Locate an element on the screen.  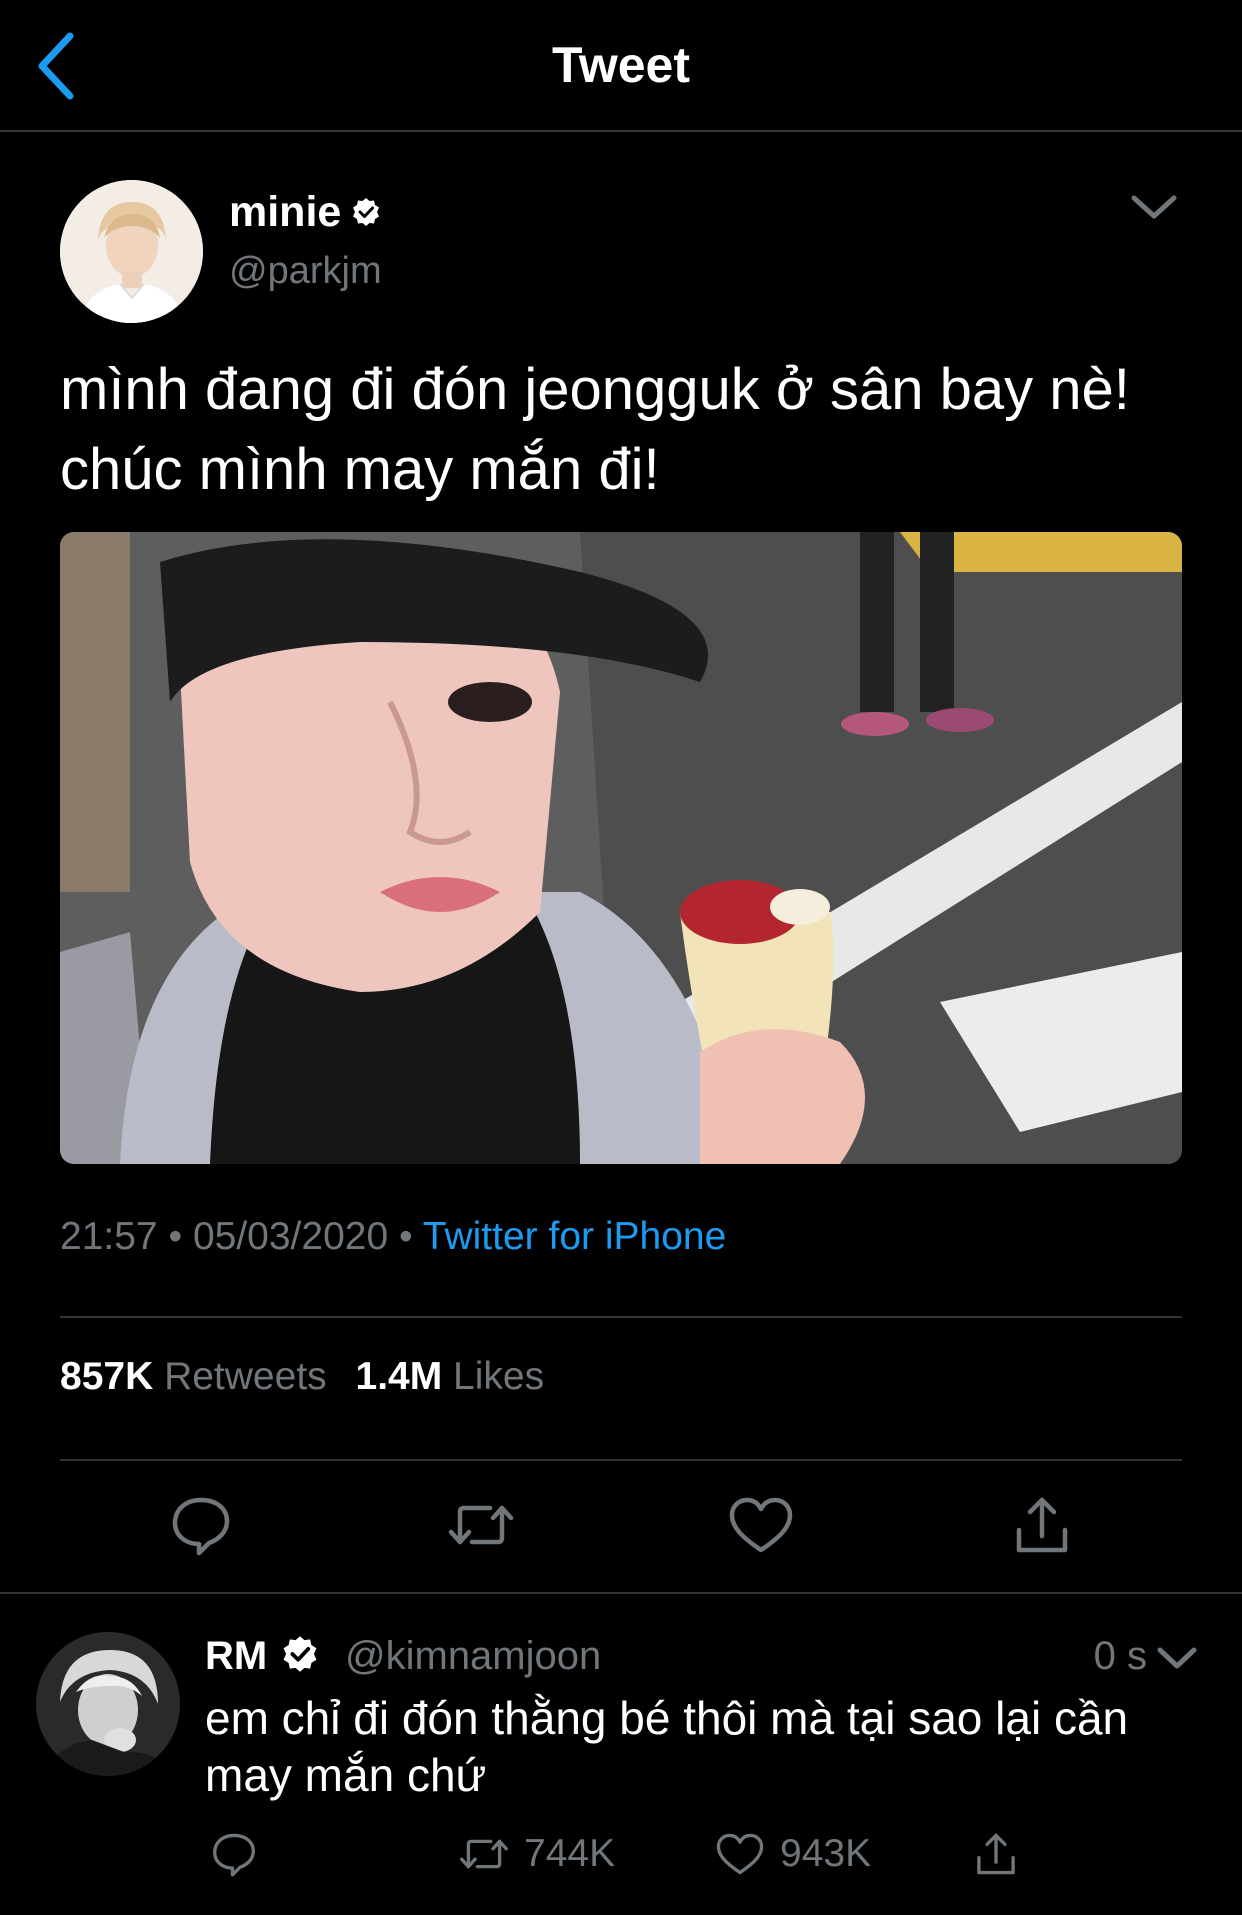
author-handle: @parkjm is located at coordinates (305, 271).